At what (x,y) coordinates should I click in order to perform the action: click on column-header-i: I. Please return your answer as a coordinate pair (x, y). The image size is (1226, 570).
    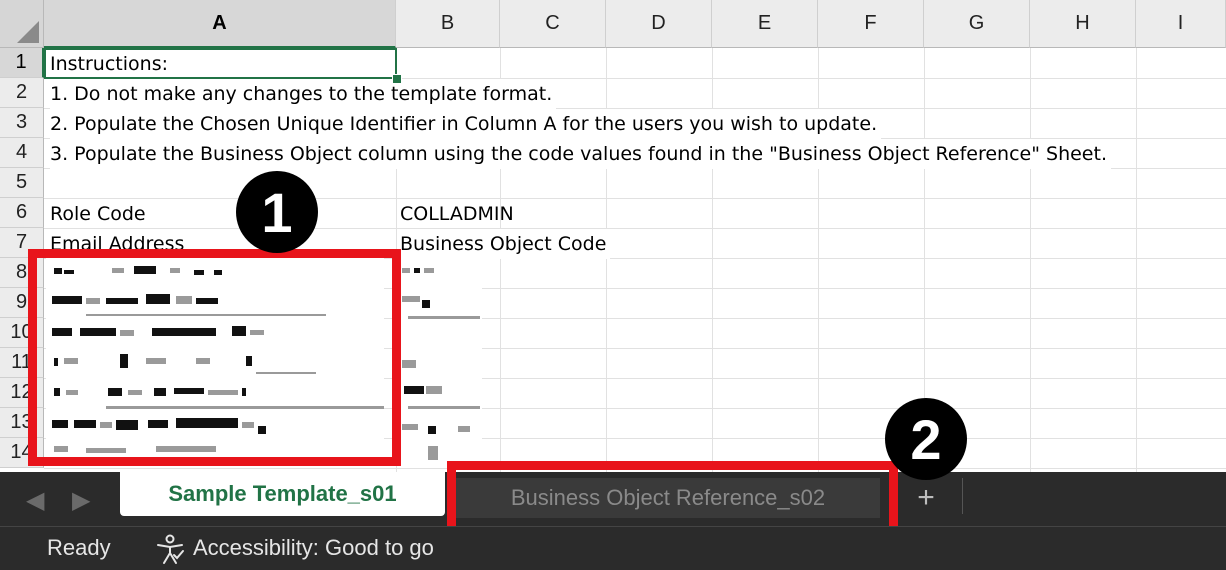
    Looking at the image, I should click on (1181, 24).